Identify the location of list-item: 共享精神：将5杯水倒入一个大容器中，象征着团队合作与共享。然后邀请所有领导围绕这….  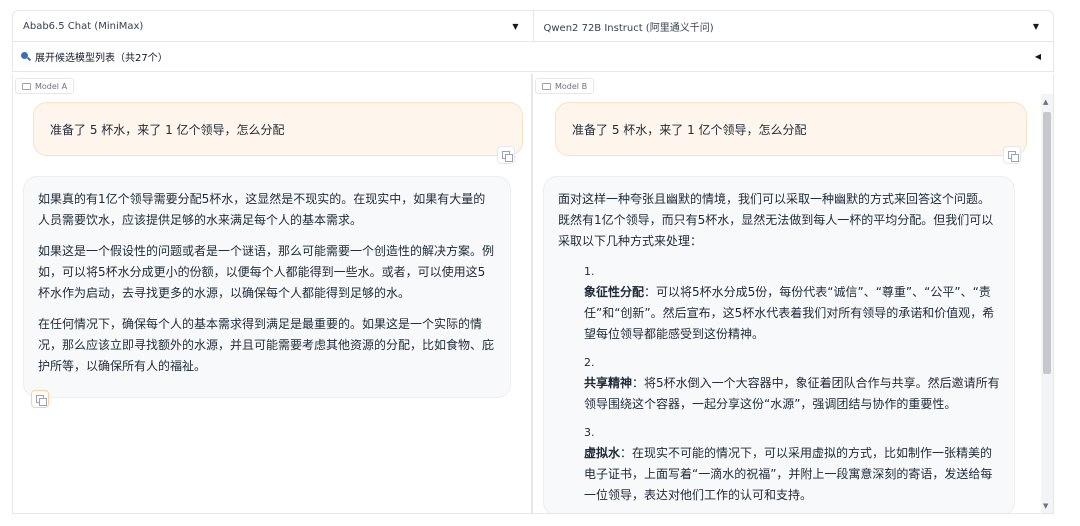
(792, 394).